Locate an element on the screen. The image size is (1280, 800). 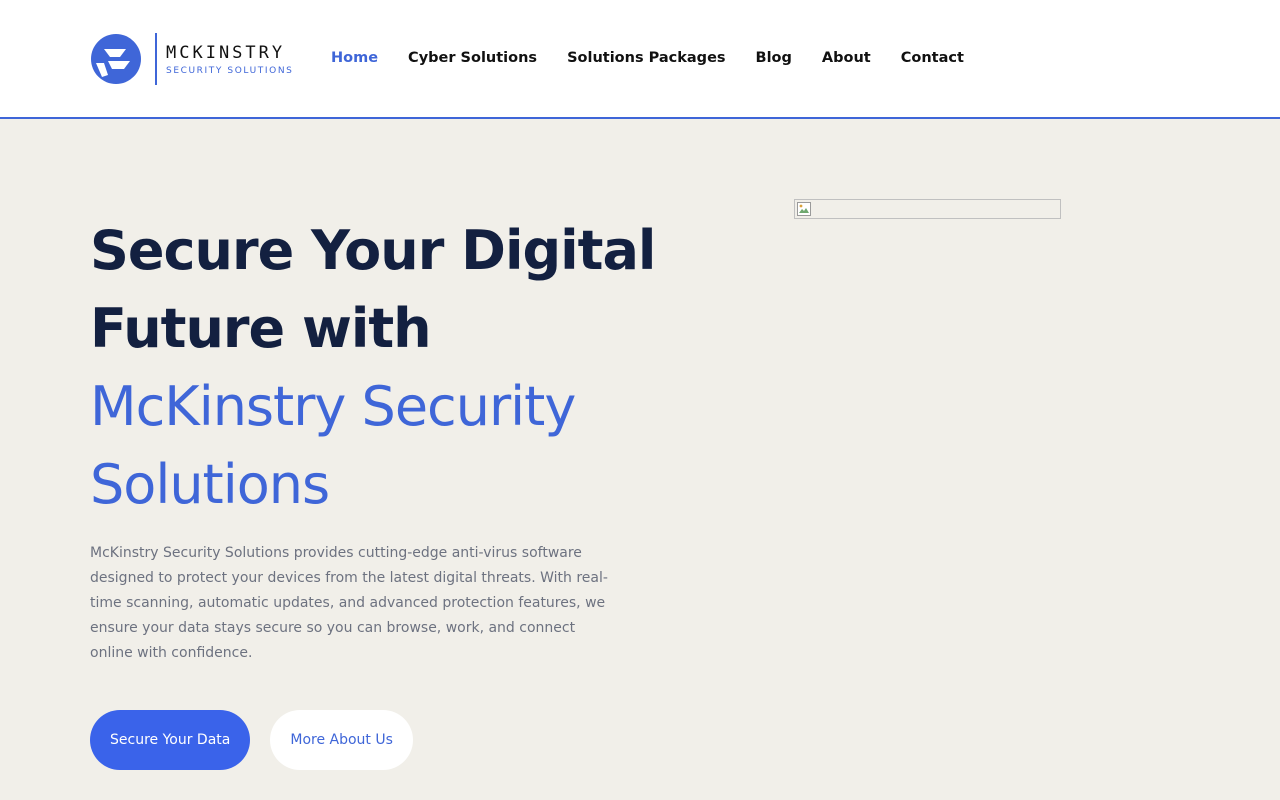
broken-image-icon is located at coordinates (804, 209).